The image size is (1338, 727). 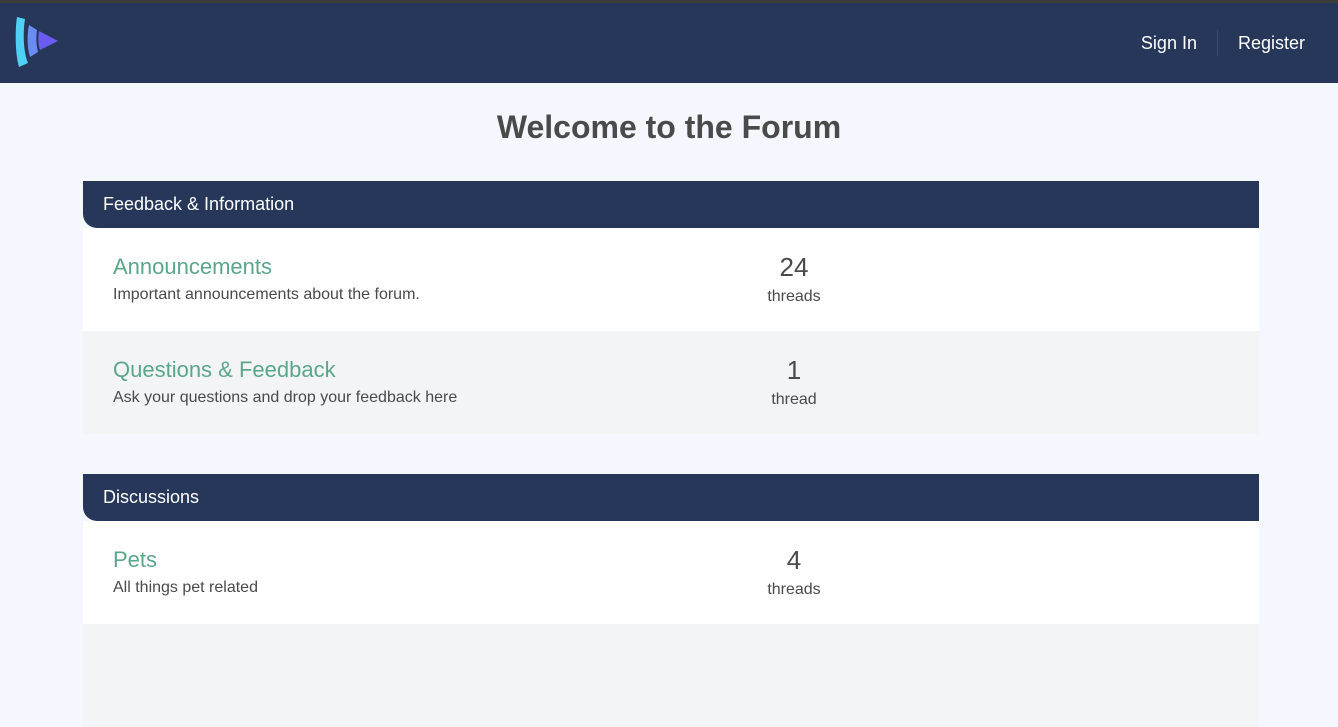 I want to click on nav-links: Sign In Register, so click(x=1229, y=43).